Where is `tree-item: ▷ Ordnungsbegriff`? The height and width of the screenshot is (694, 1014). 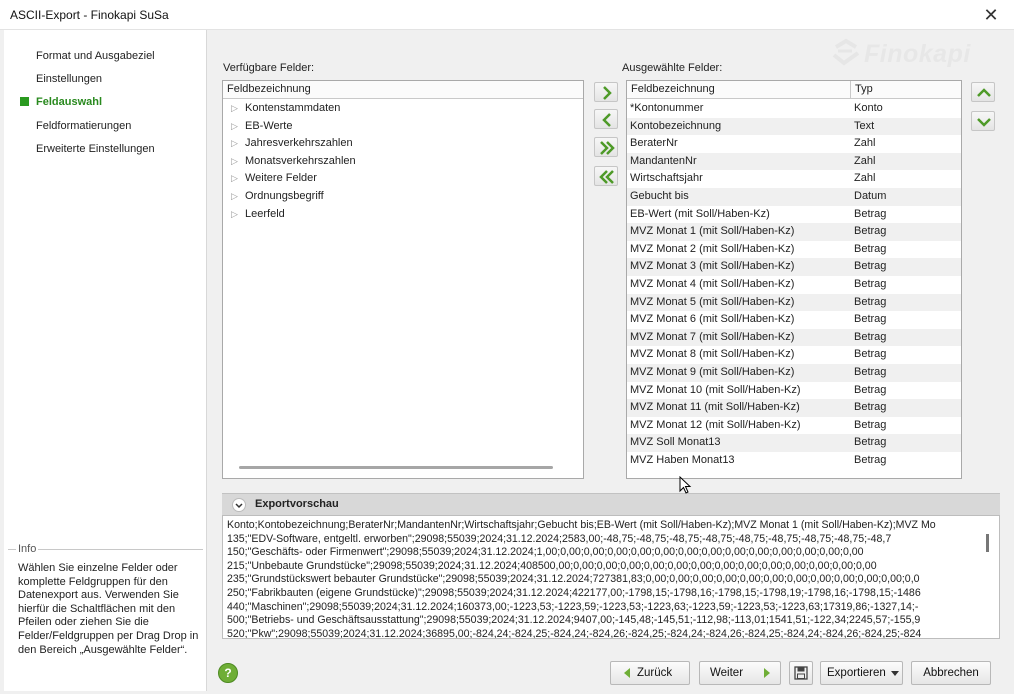 tree-item: ▷ Ordnungsbegriff is located at coordinates (403, 197).